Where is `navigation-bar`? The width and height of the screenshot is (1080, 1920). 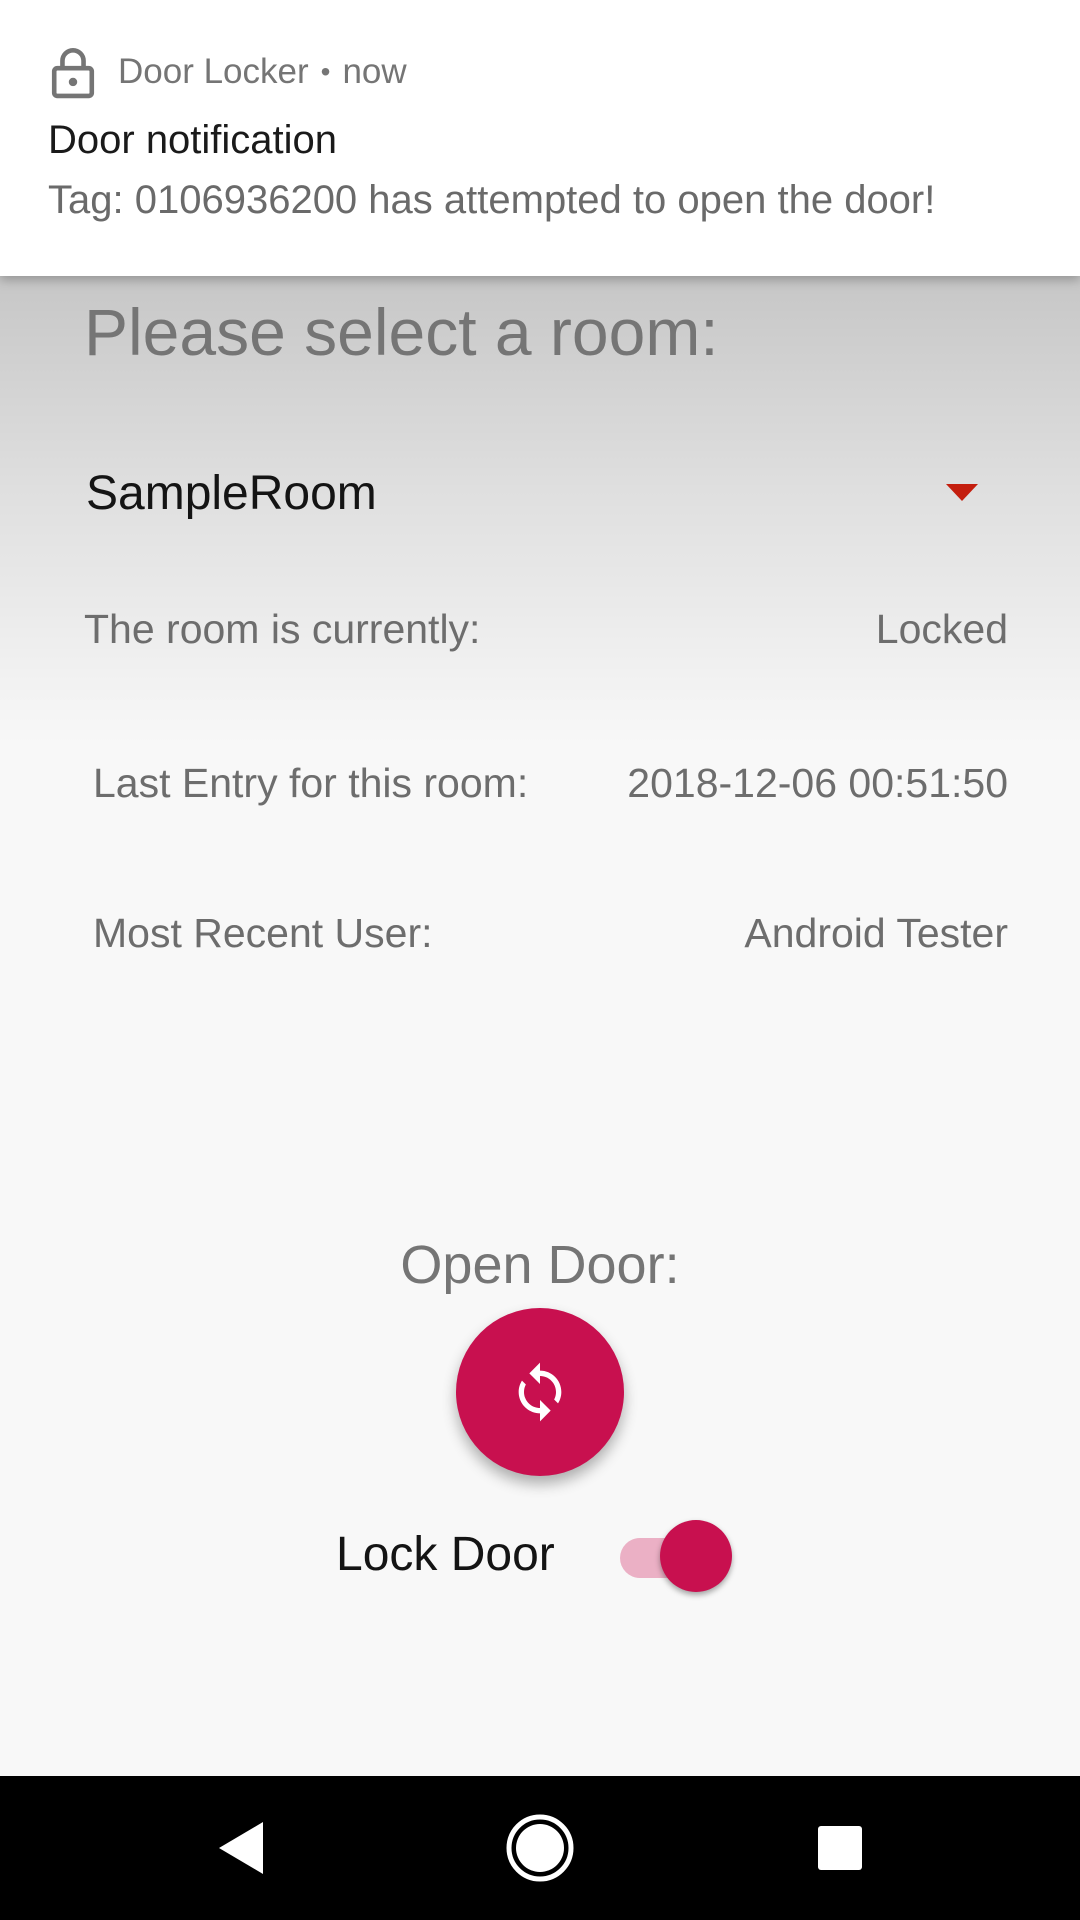 navigation-bar is located at coordinates (540, 1848).